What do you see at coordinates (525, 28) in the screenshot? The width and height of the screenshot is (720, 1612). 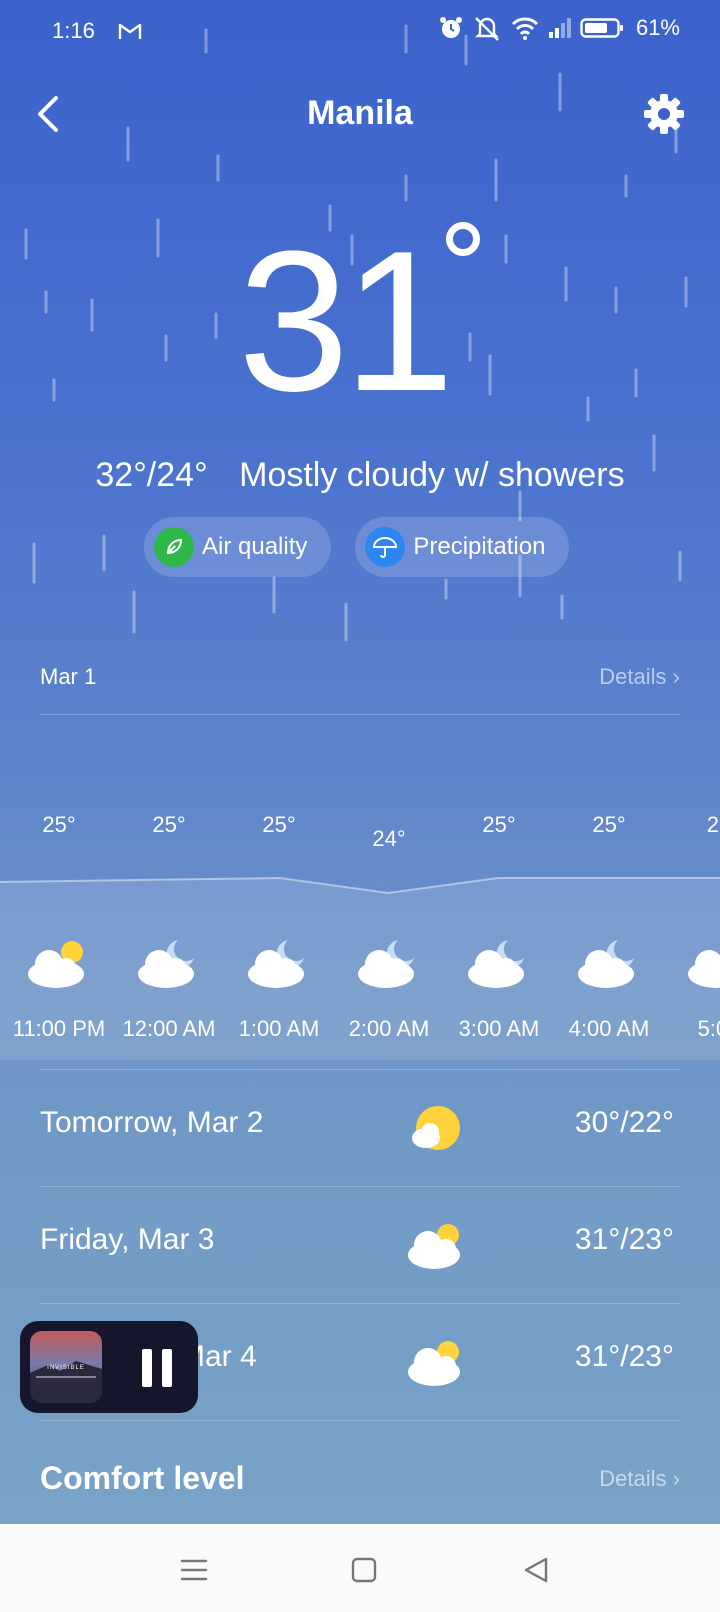 I see `wifi-icon` at bounding box center [525, 28].